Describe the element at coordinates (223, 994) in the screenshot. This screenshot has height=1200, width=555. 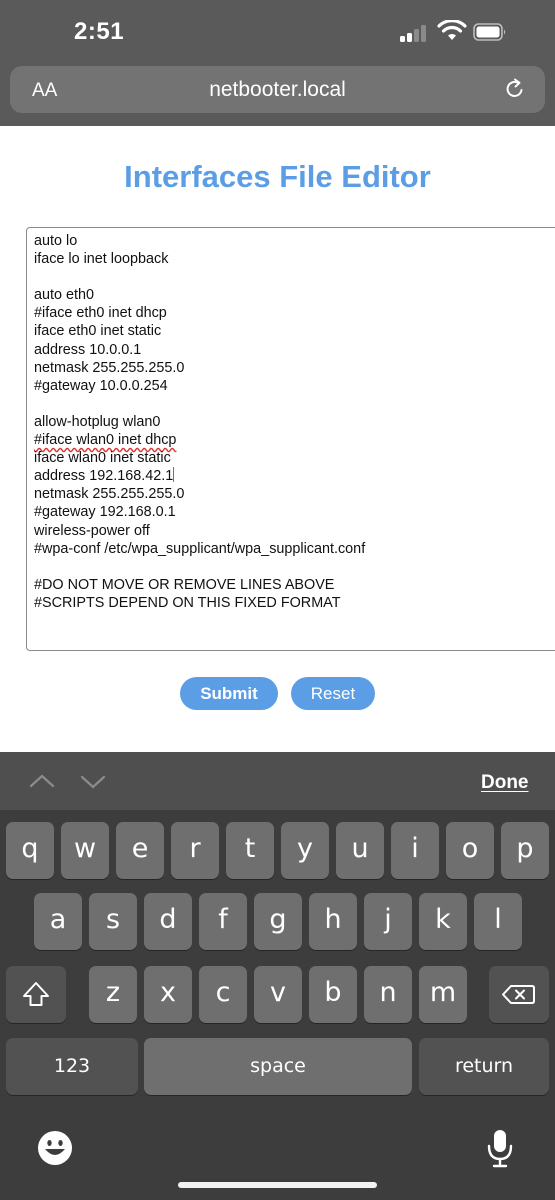
I see `key-c: c` at that location.